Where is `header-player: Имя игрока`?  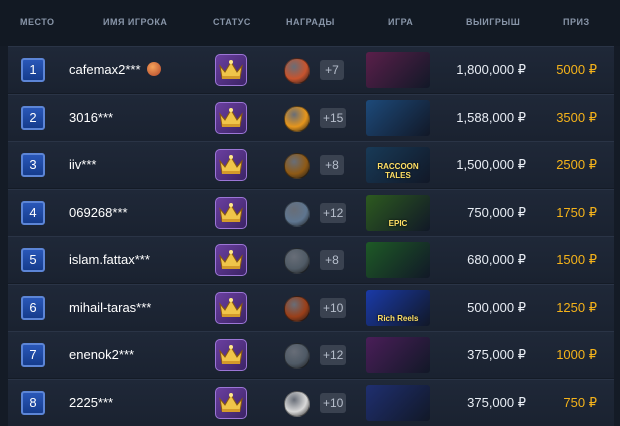 header-player: Имя игрока is located at coordinates (135, 22).